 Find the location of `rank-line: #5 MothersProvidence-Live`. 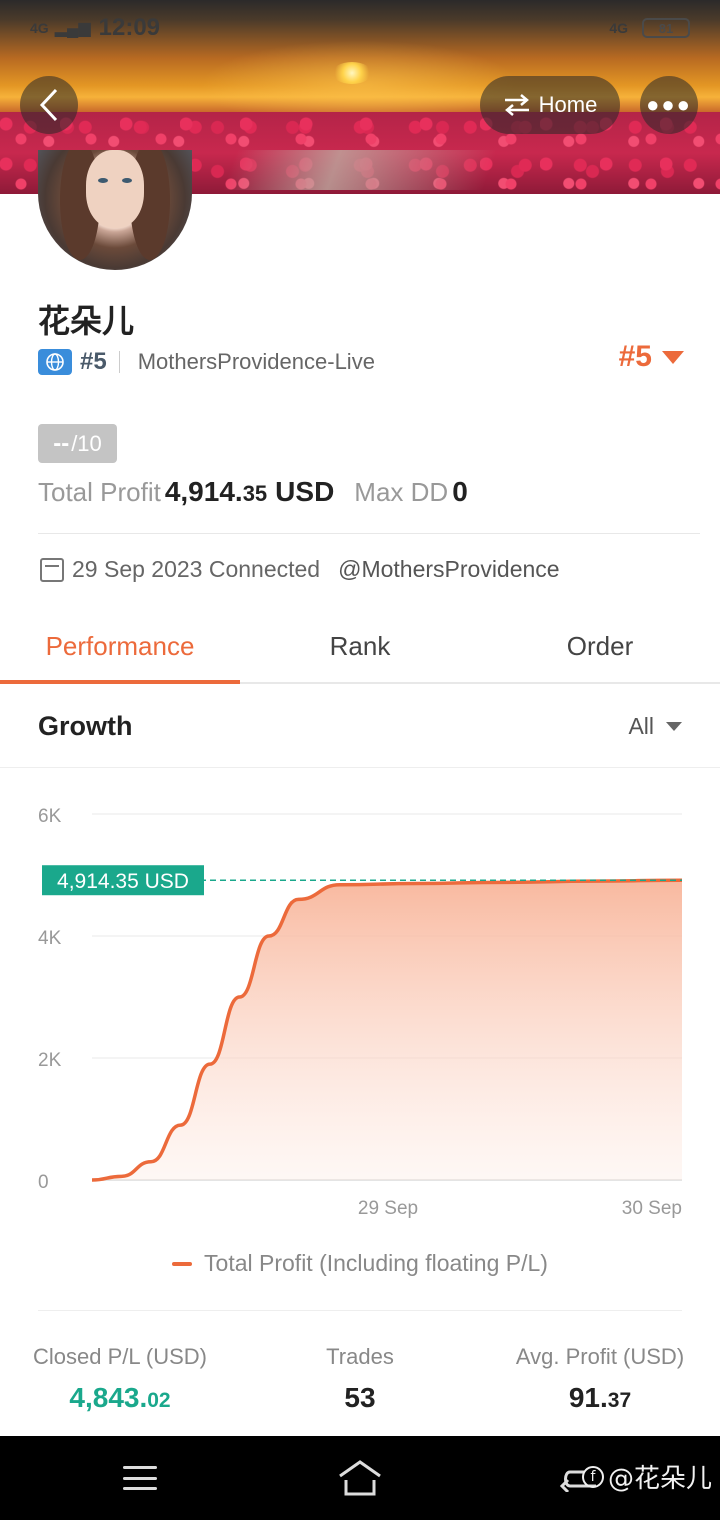

rank-line: #5 MothersProvidence-Live is located at coordinates (206, 362).